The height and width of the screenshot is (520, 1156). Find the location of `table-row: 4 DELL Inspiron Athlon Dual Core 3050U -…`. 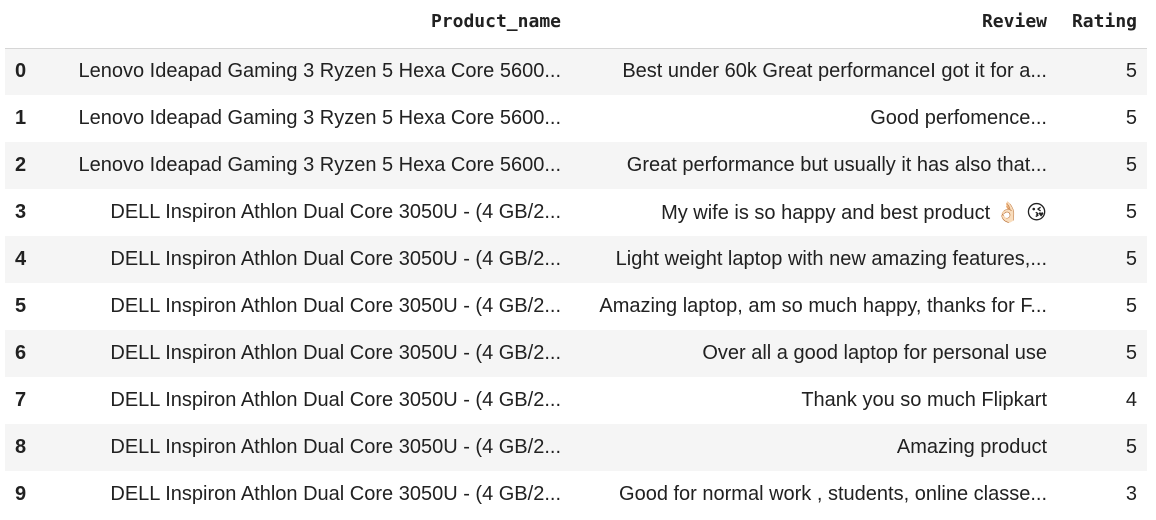

table-row: 4 DELL Inspiron Athlon Dual Core 3050U -… is located at coordinates (576, 259).